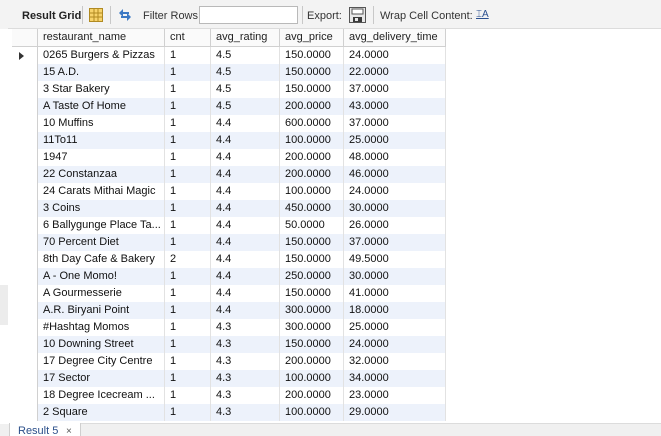 This screenshot has height=436, width=661. I want to click on table-row: 10 Downing Street 1 4.3 150.0000 24.0000, so click(229, 344).